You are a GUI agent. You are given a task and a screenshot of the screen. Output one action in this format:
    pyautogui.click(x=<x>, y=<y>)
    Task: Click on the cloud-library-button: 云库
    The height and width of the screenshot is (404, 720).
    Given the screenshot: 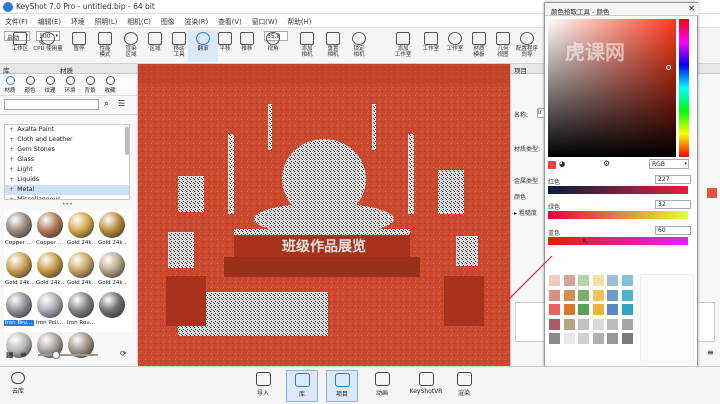 What is the action you would take?
    pyautogui.click(x=18, y=386)
    